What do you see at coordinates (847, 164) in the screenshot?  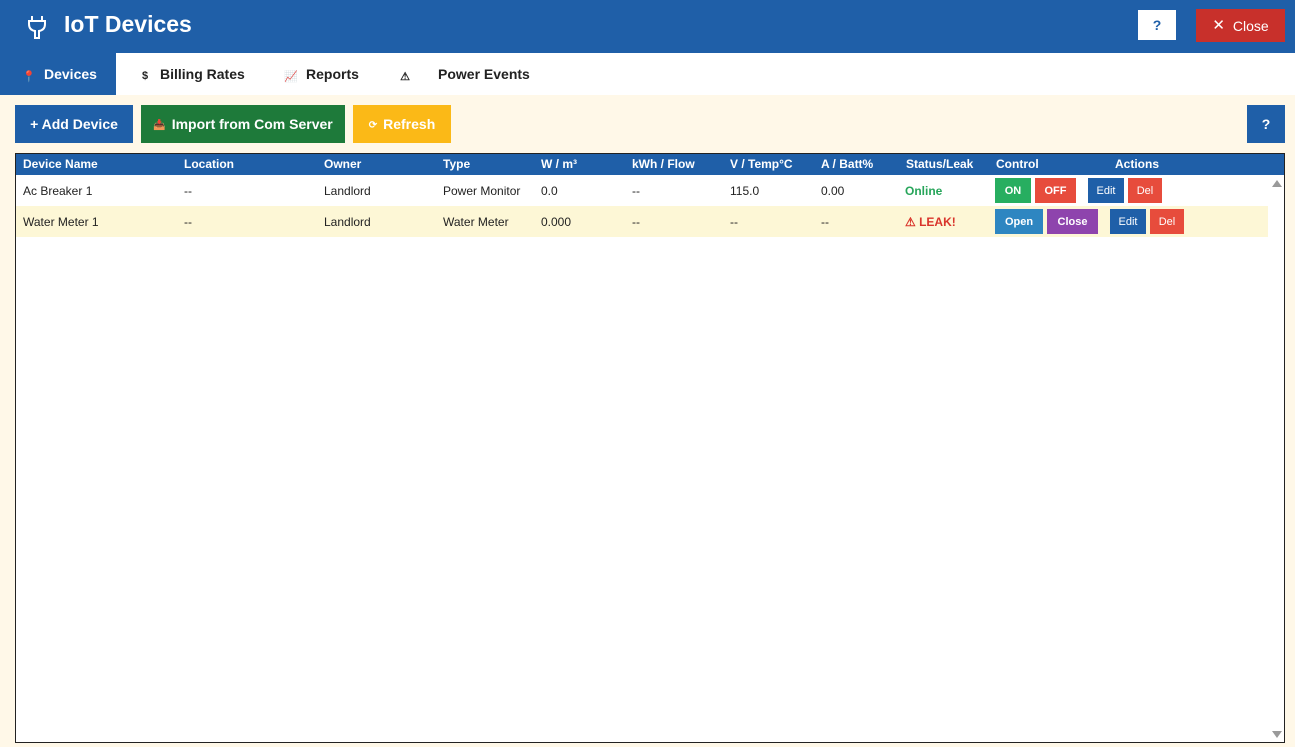 I see `column-header: A / Batt%` at bounding box center [847, 164].